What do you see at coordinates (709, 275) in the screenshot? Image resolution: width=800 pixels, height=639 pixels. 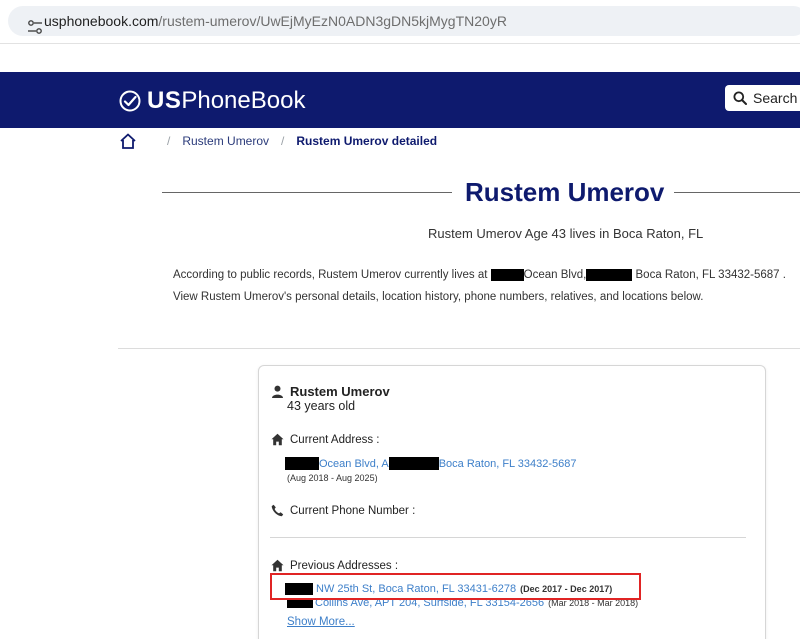 I see `intro-text-c: Boca Raton, FL 33432-5687 .` at bounding box center [709, 275].